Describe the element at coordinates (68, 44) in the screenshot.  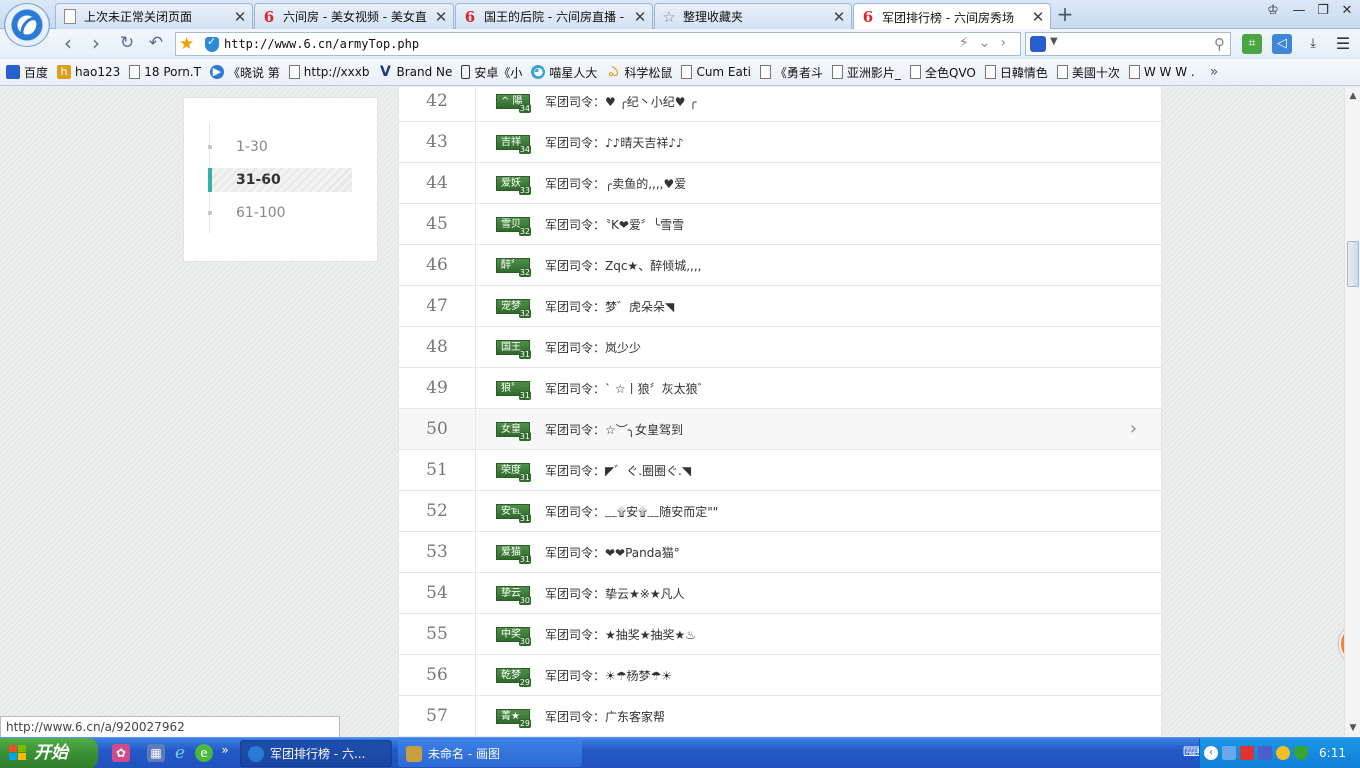
I see `back-button: ‹` at that location.